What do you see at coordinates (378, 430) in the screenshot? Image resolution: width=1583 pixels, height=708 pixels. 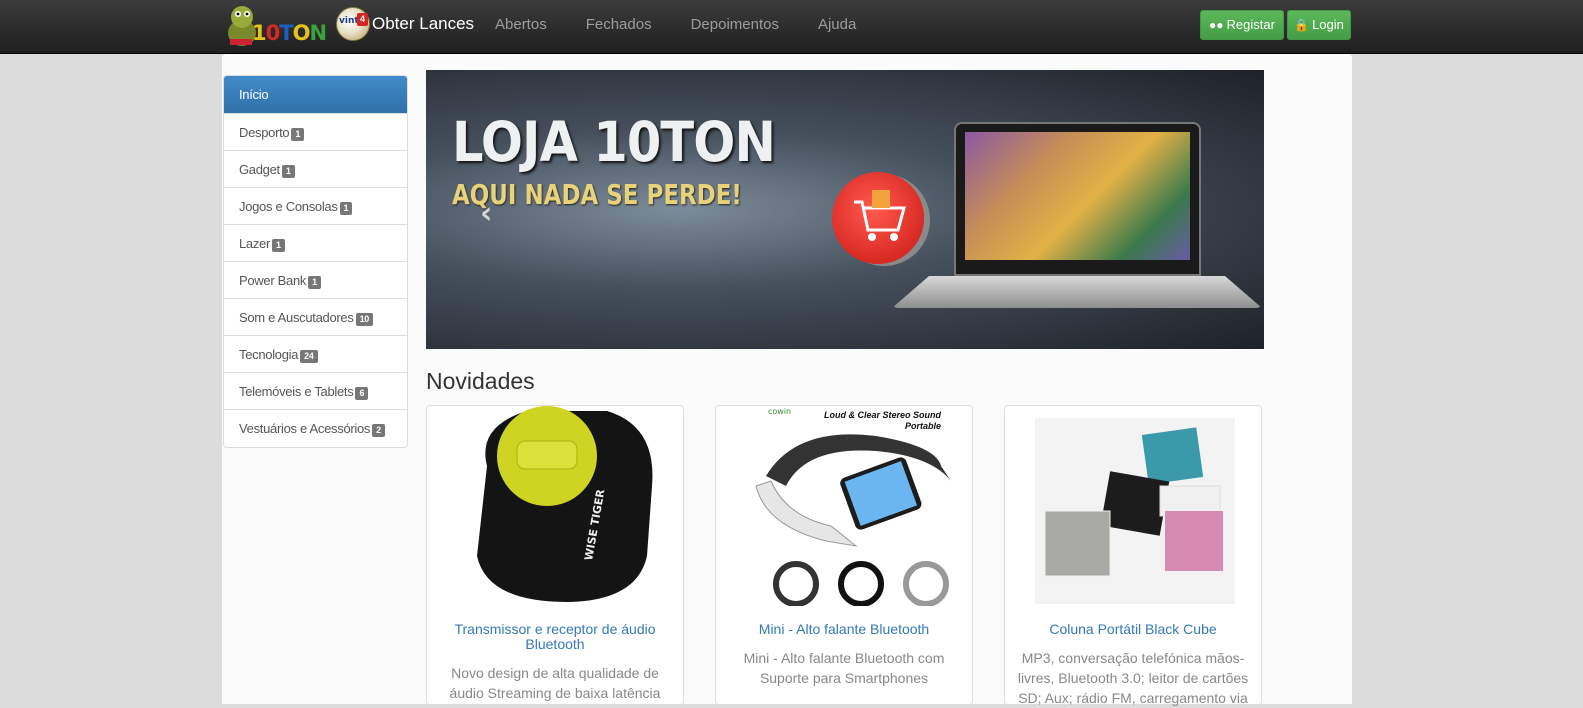 I see `count-badge: 2` at bounding box center [378, 430].